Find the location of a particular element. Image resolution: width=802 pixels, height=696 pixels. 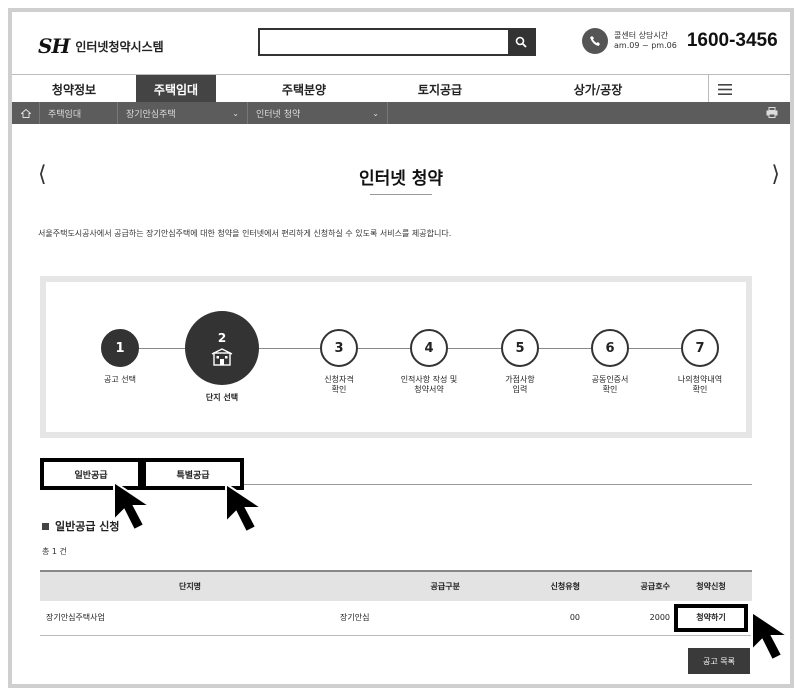

step-circle-current: 2 is located at coordinates (222, 348).